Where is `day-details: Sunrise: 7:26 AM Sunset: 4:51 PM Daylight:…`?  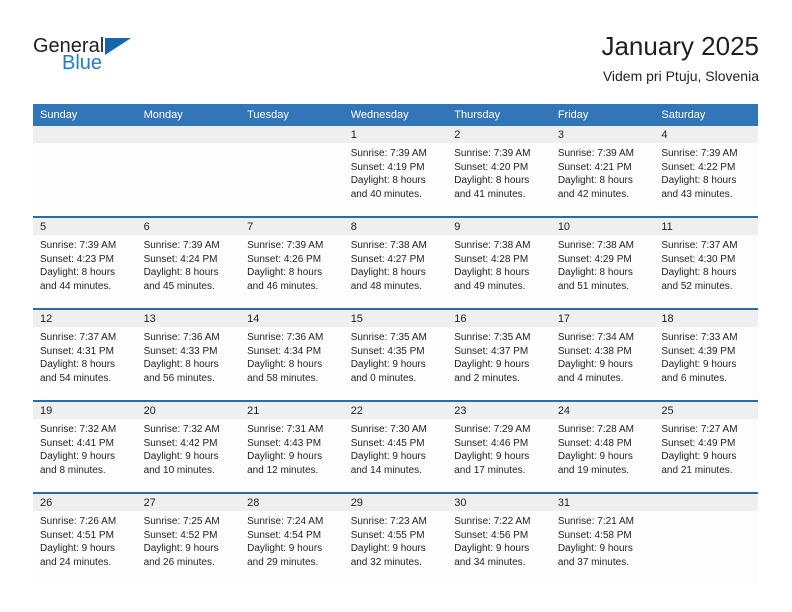
day-details: Sunrise: 7:26 AM Sunset: 4:51 PM Daylight:… is located at coordinates (85, 540).